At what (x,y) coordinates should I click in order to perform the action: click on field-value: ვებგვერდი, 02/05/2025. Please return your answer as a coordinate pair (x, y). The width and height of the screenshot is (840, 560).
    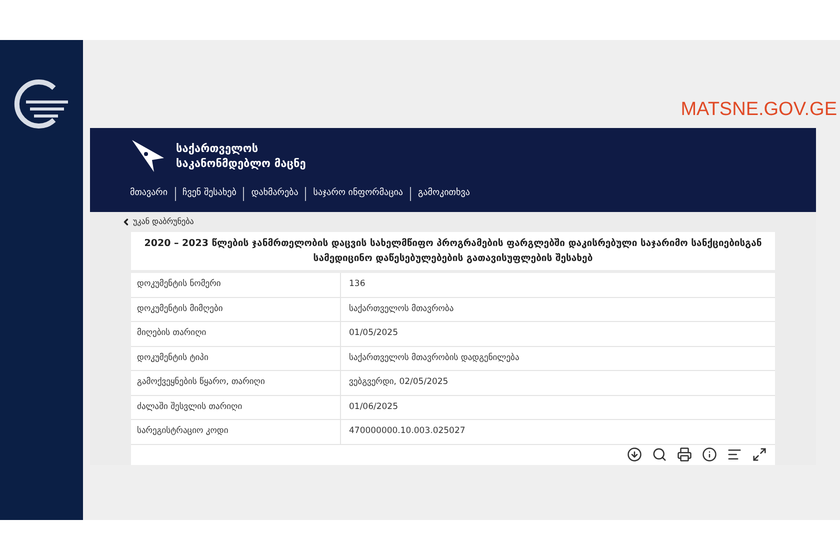
    Looking at the image, I should click on (399, 383).